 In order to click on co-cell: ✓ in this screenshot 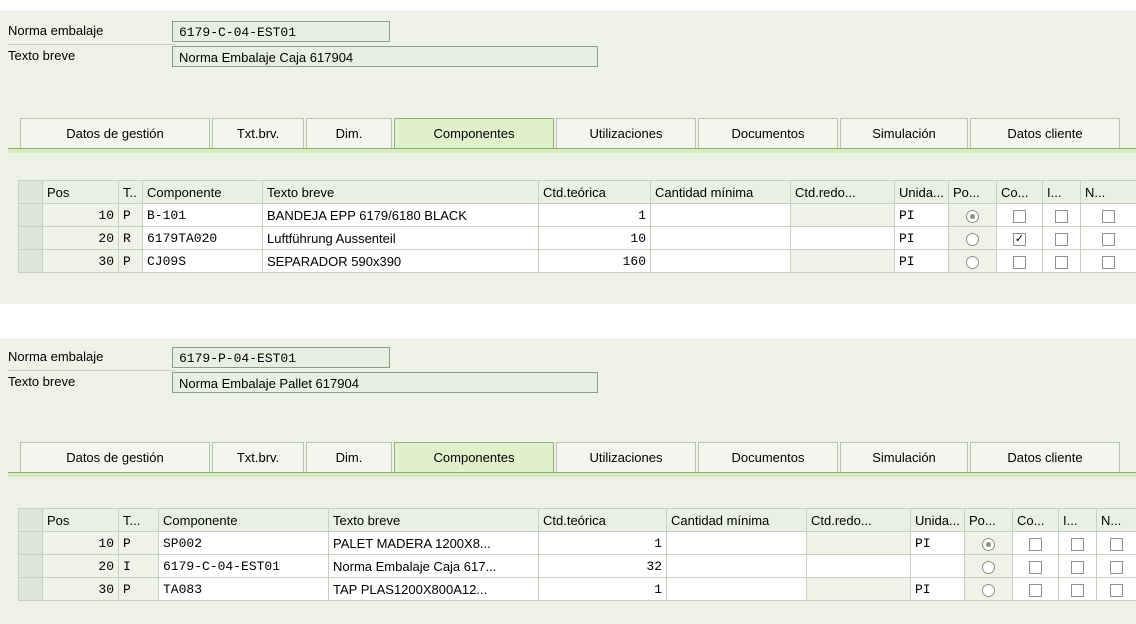, I will do `click(1019, 238)`.